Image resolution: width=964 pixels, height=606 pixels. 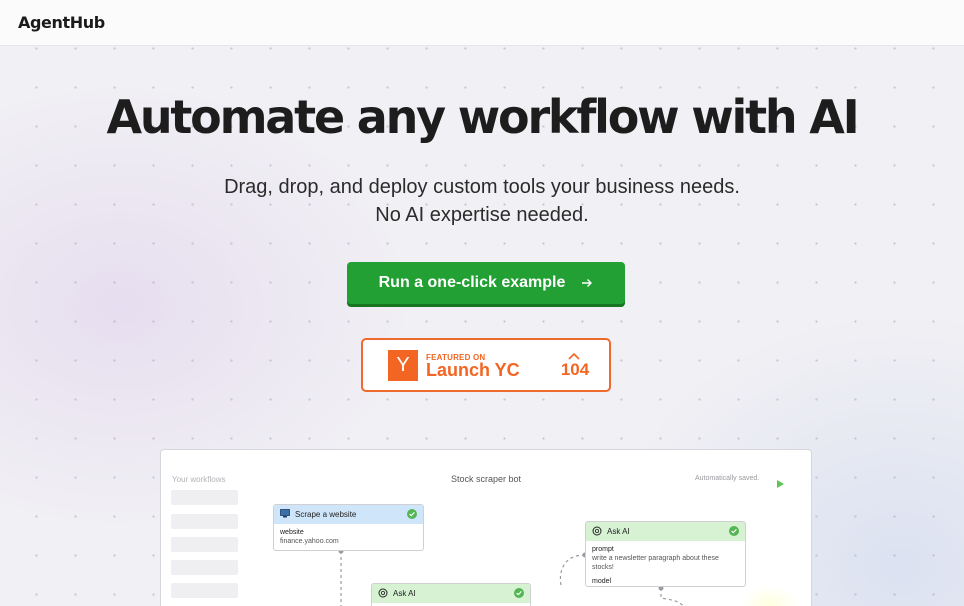 What do you see at coordinates (770, 595) in the screenshot?
I see `decorative-glow` at bounding box center [770, 595].